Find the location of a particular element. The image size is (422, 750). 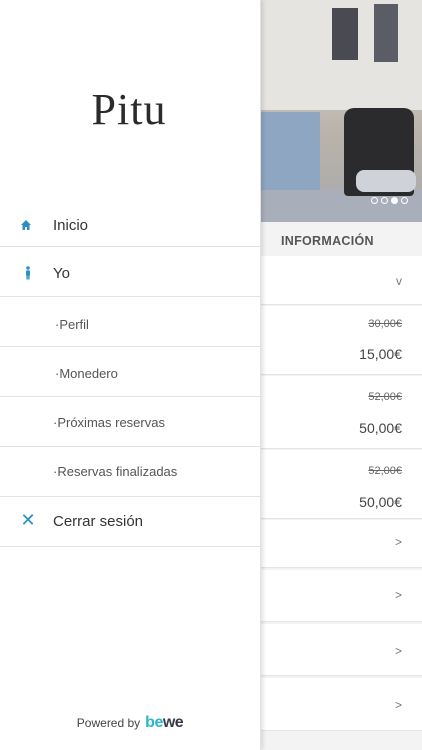

home-icon is located at coordinates (28, 225).